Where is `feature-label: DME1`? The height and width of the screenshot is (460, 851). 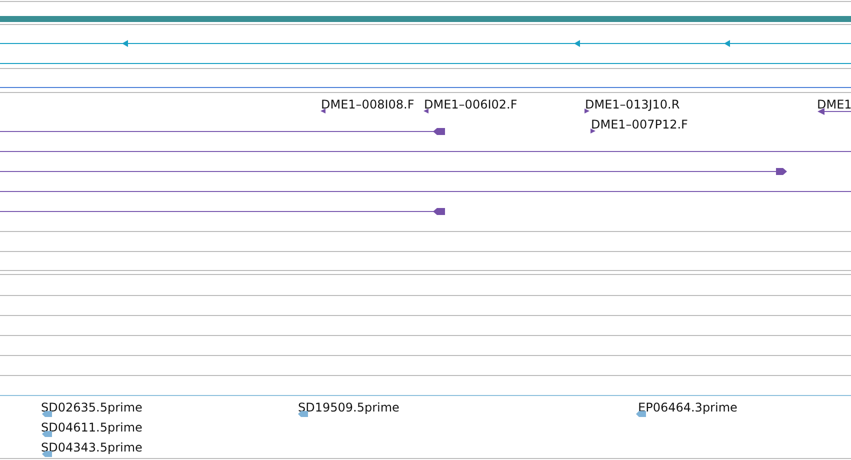 feature-label: DME1 is located at coordinates (834, 104).